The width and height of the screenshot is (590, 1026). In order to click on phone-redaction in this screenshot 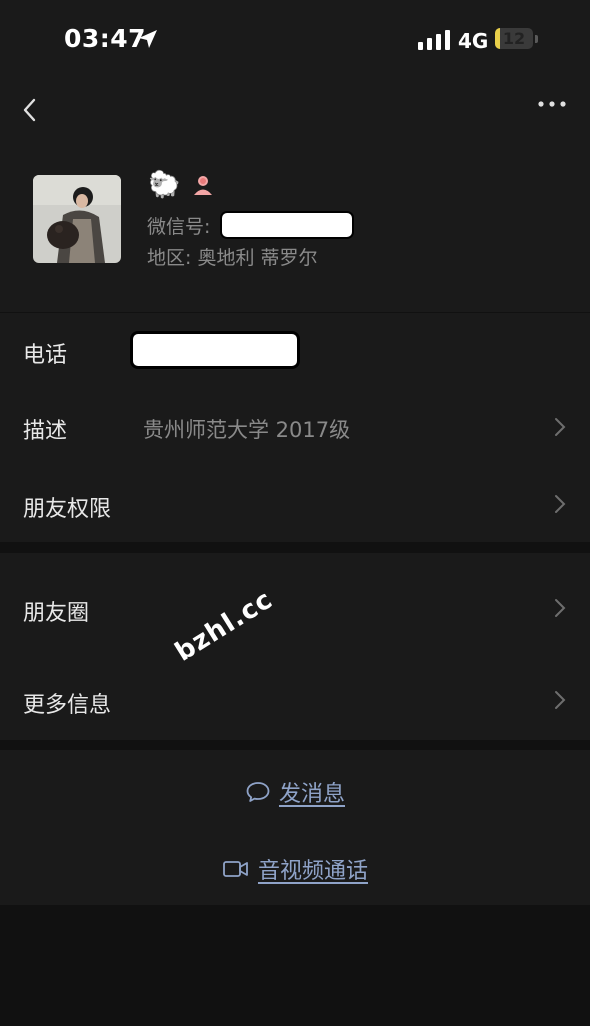, I will do `click(215, 350)`.